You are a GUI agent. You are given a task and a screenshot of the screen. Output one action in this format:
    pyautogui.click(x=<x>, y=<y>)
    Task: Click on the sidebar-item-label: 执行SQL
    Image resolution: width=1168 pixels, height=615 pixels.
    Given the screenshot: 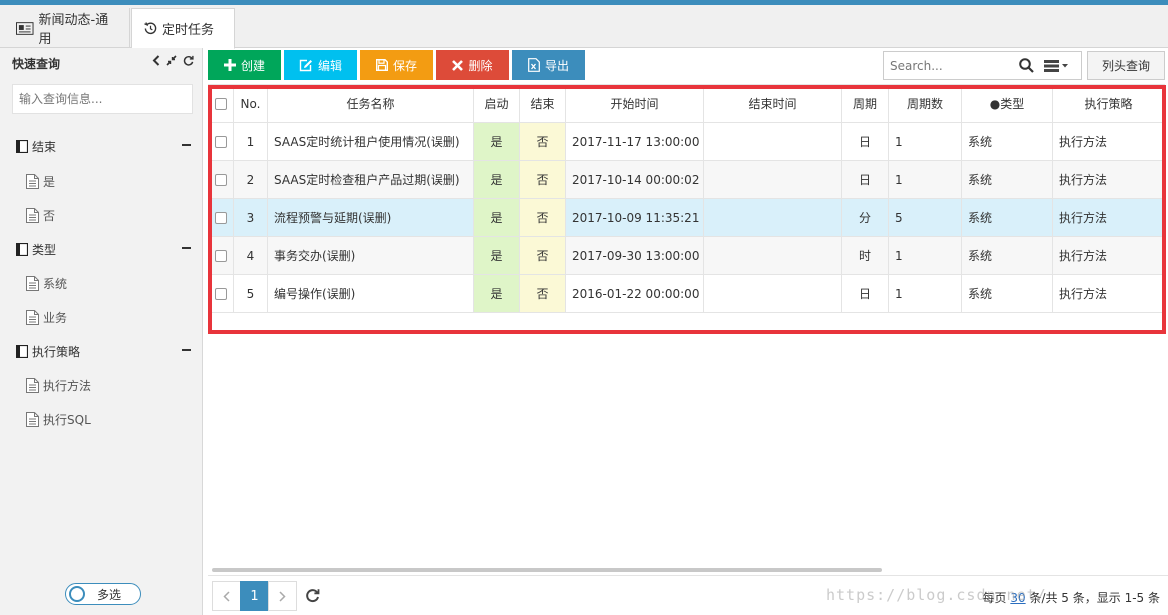 What is the action you would take?
    pyautogui.click(x=67, y=420)
    